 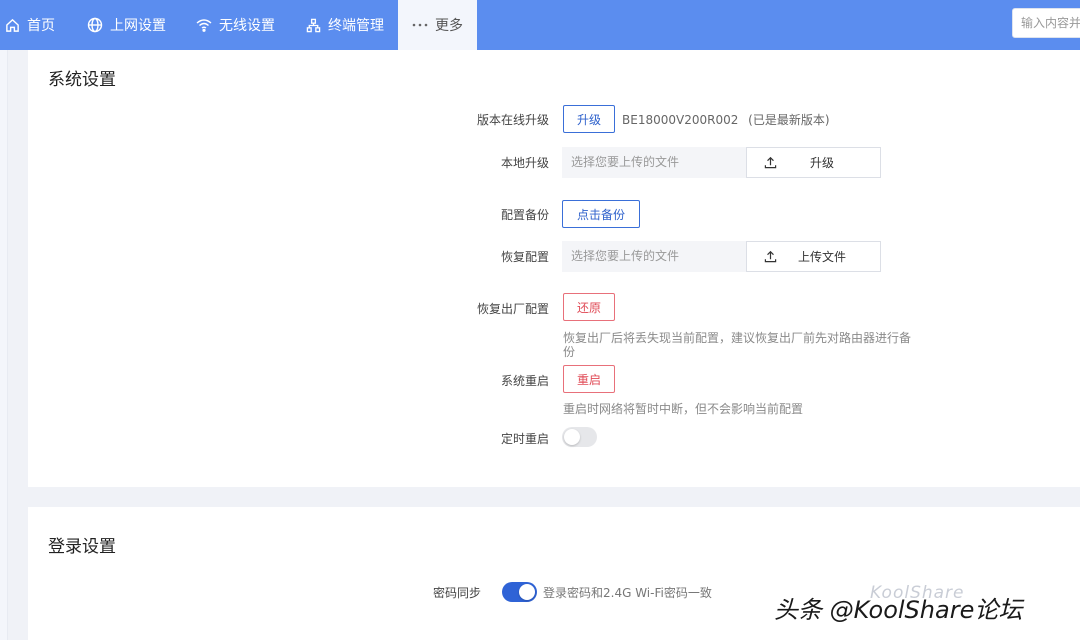 I want to click on local-upgrade-button: 升级, so click(x=813, y=162).